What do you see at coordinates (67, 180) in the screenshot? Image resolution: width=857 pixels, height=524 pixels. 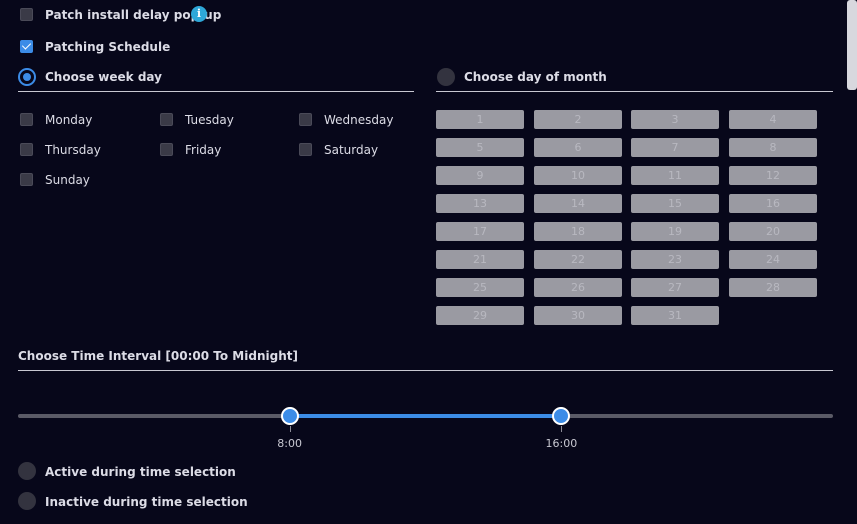 I see `weekday-label: Sunday` at bounding box center [67, 180].